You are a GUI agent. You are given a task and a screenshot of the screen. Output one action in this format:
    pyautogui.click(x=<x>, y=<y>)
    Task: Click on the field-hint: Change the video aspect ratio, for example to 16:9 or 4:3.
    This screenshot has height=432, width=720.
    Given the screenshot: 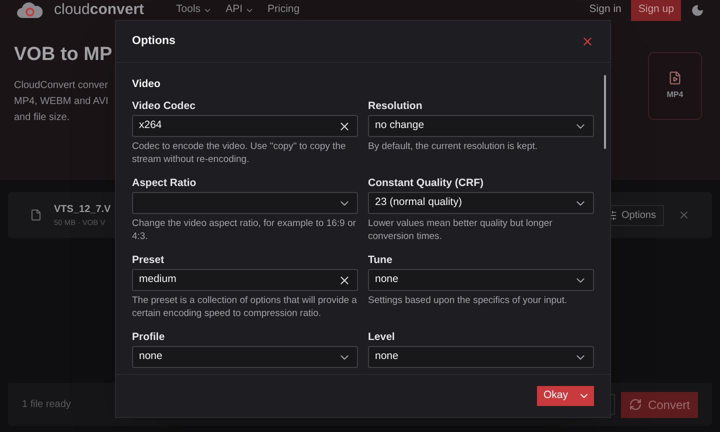 What is the action you would take?
    pyautogui.click(x=244, y=230)
    